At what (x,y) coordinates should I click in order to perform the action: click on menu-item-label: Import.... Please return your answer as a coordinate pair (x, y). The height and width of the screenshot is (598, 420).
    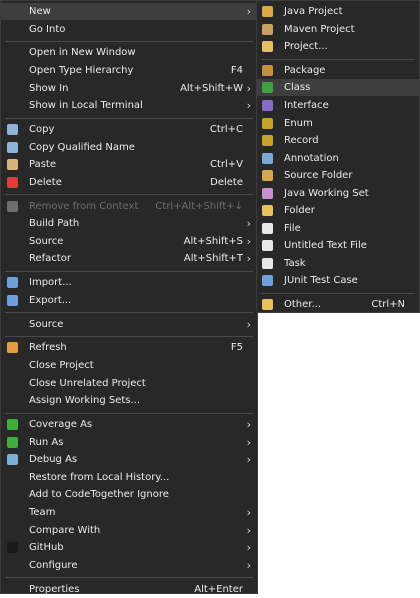
    Looking at the image, I should click on (50, 283).